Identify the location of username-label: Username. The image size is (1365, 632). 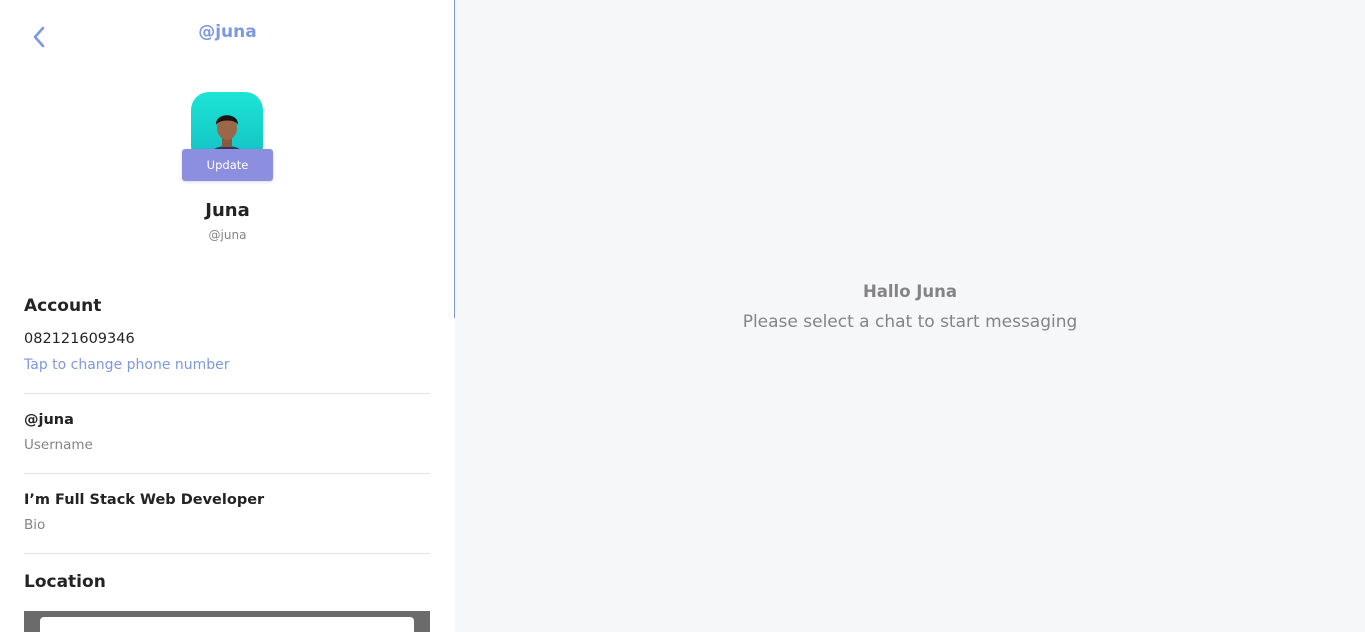
(58, 445).